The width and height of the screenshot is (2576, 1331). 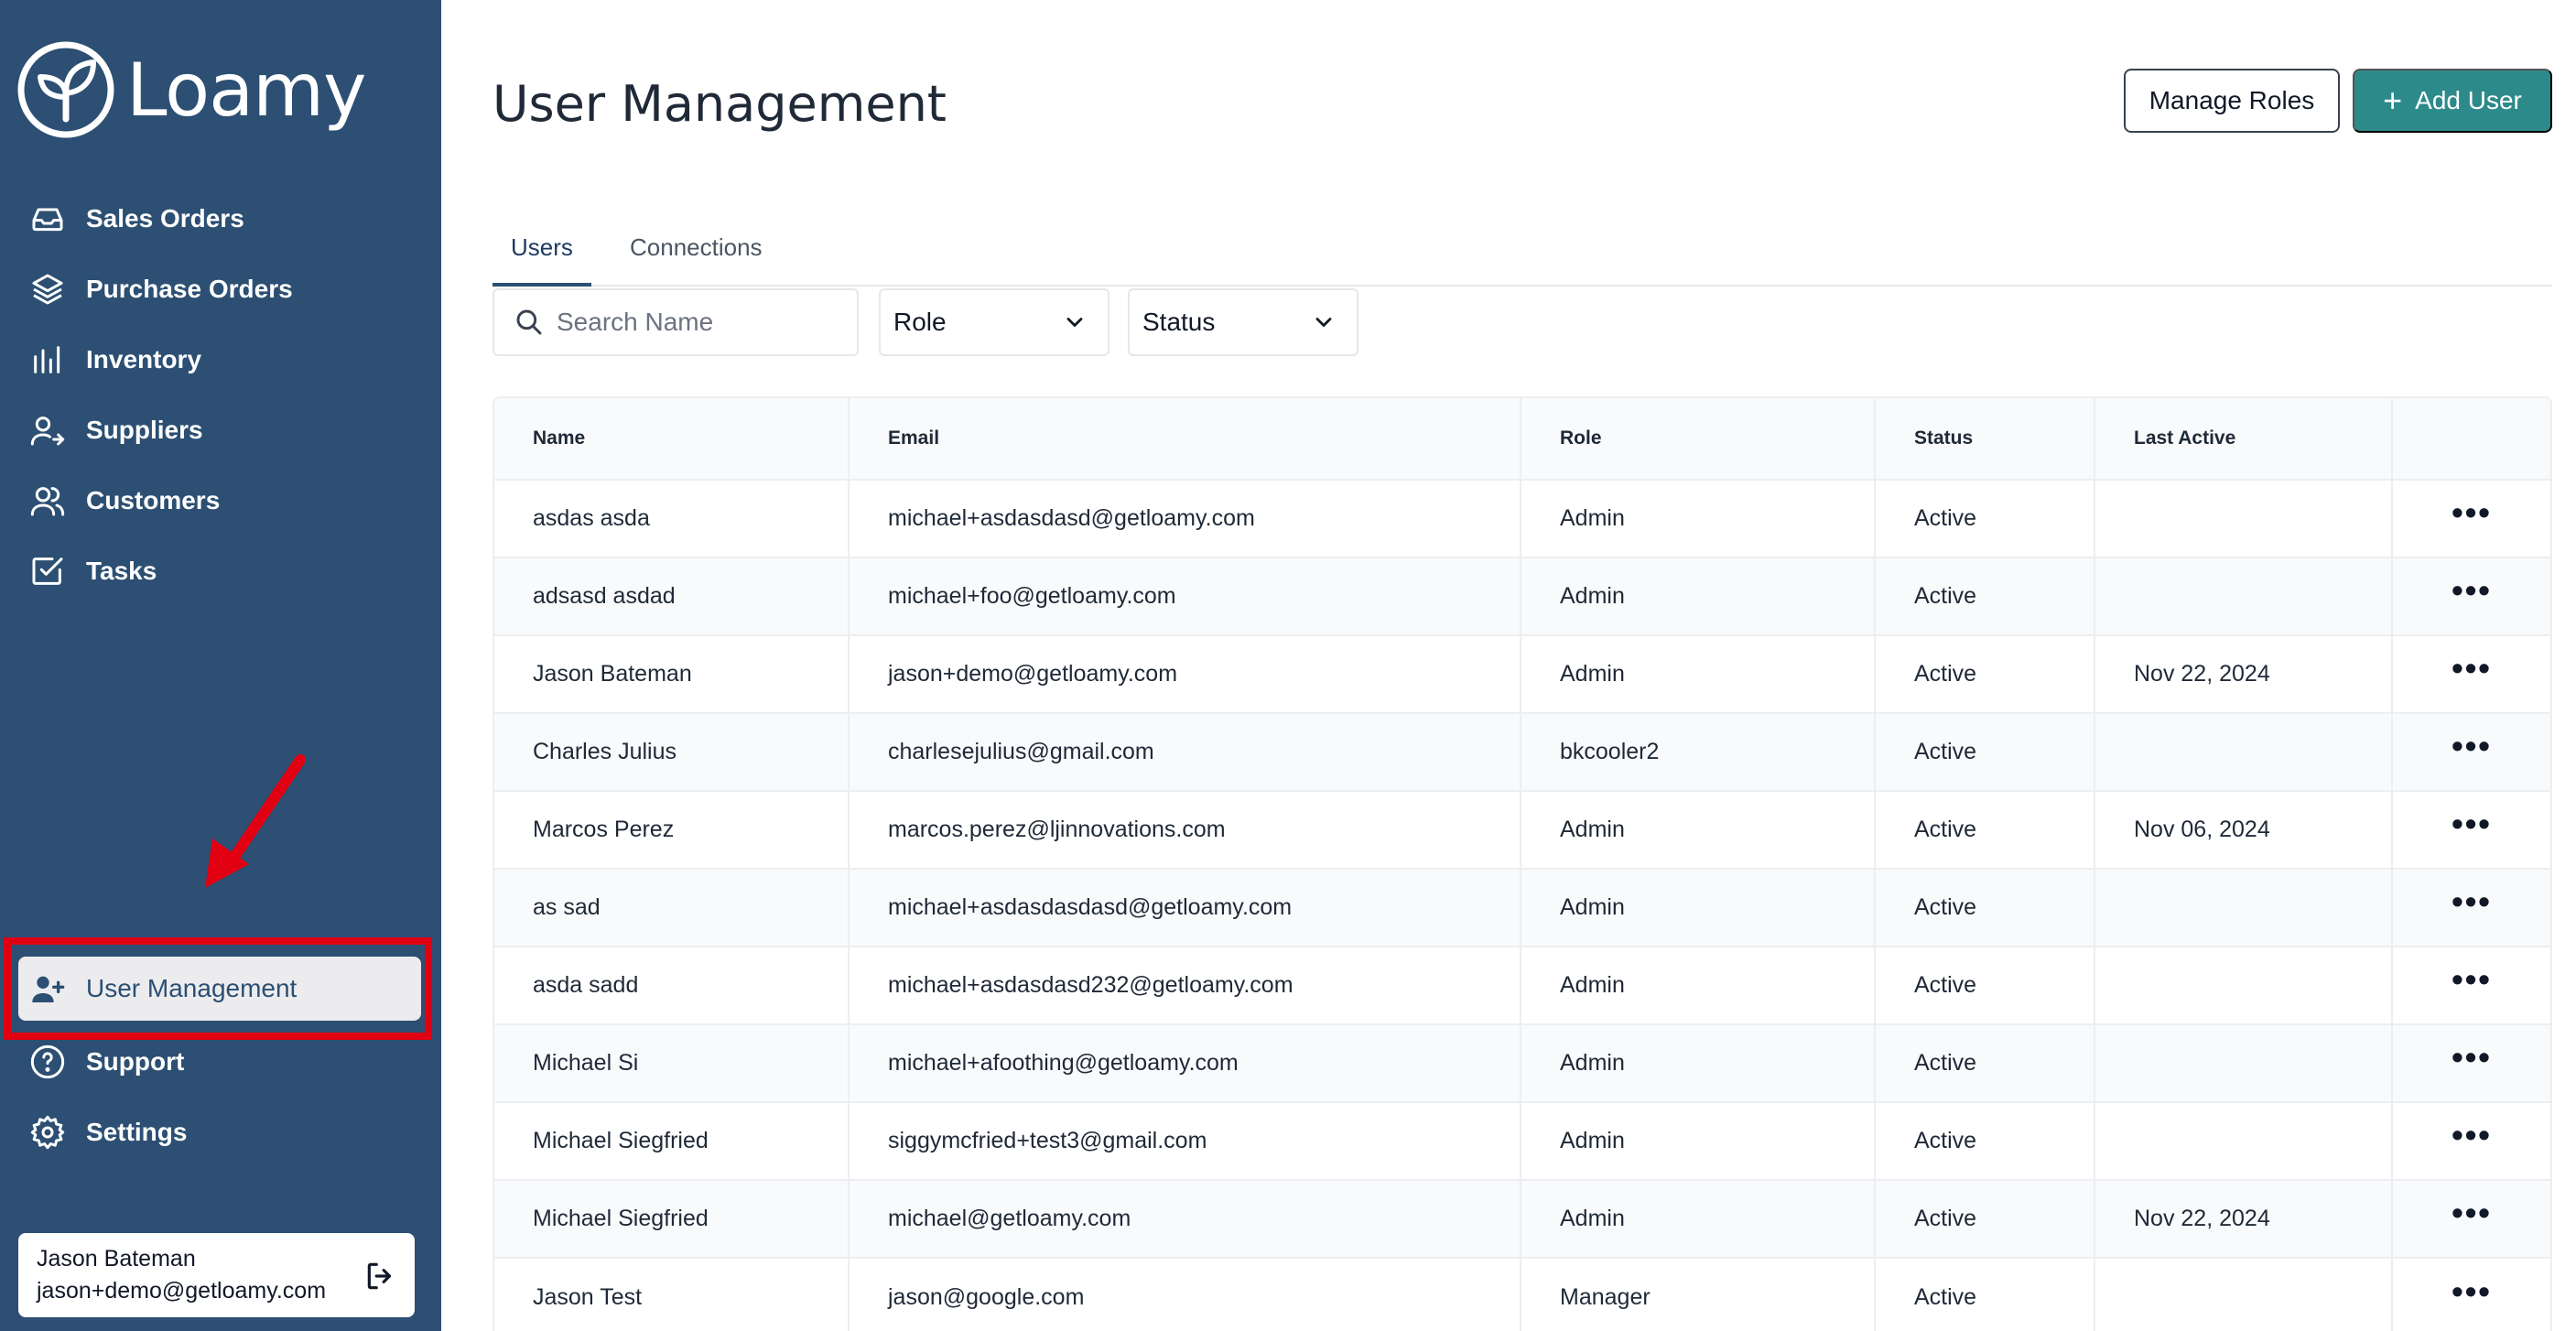 What do you see at coordinates (542, 260) in the screenshot?
I see `tab-users: Users` at bounding box center [542, 260].